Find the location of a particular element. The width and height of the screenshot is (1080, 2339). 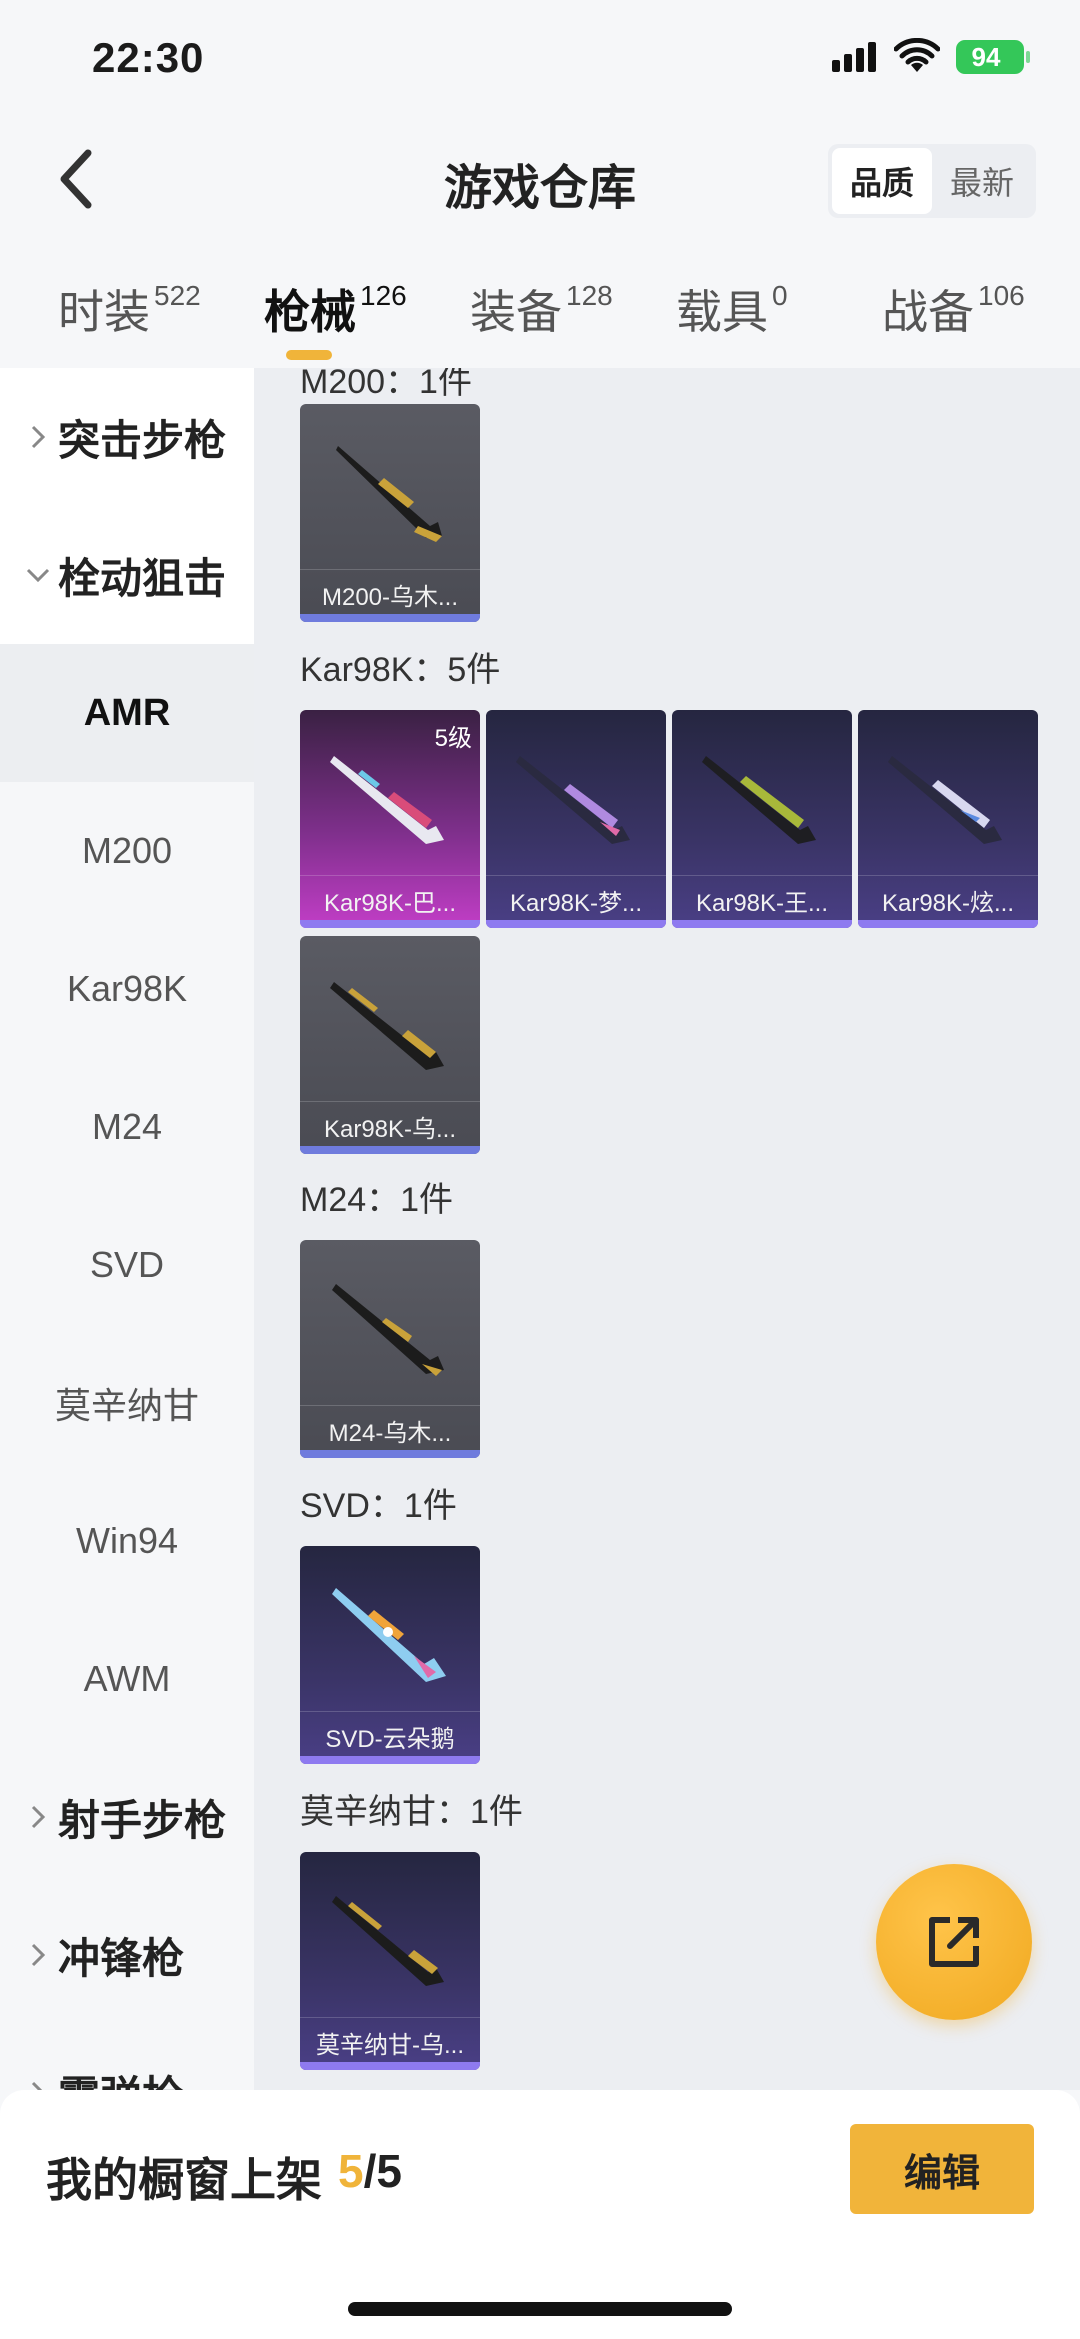

sidebar-item-kar98k: Kar98K is located at coordinates (127, 989).